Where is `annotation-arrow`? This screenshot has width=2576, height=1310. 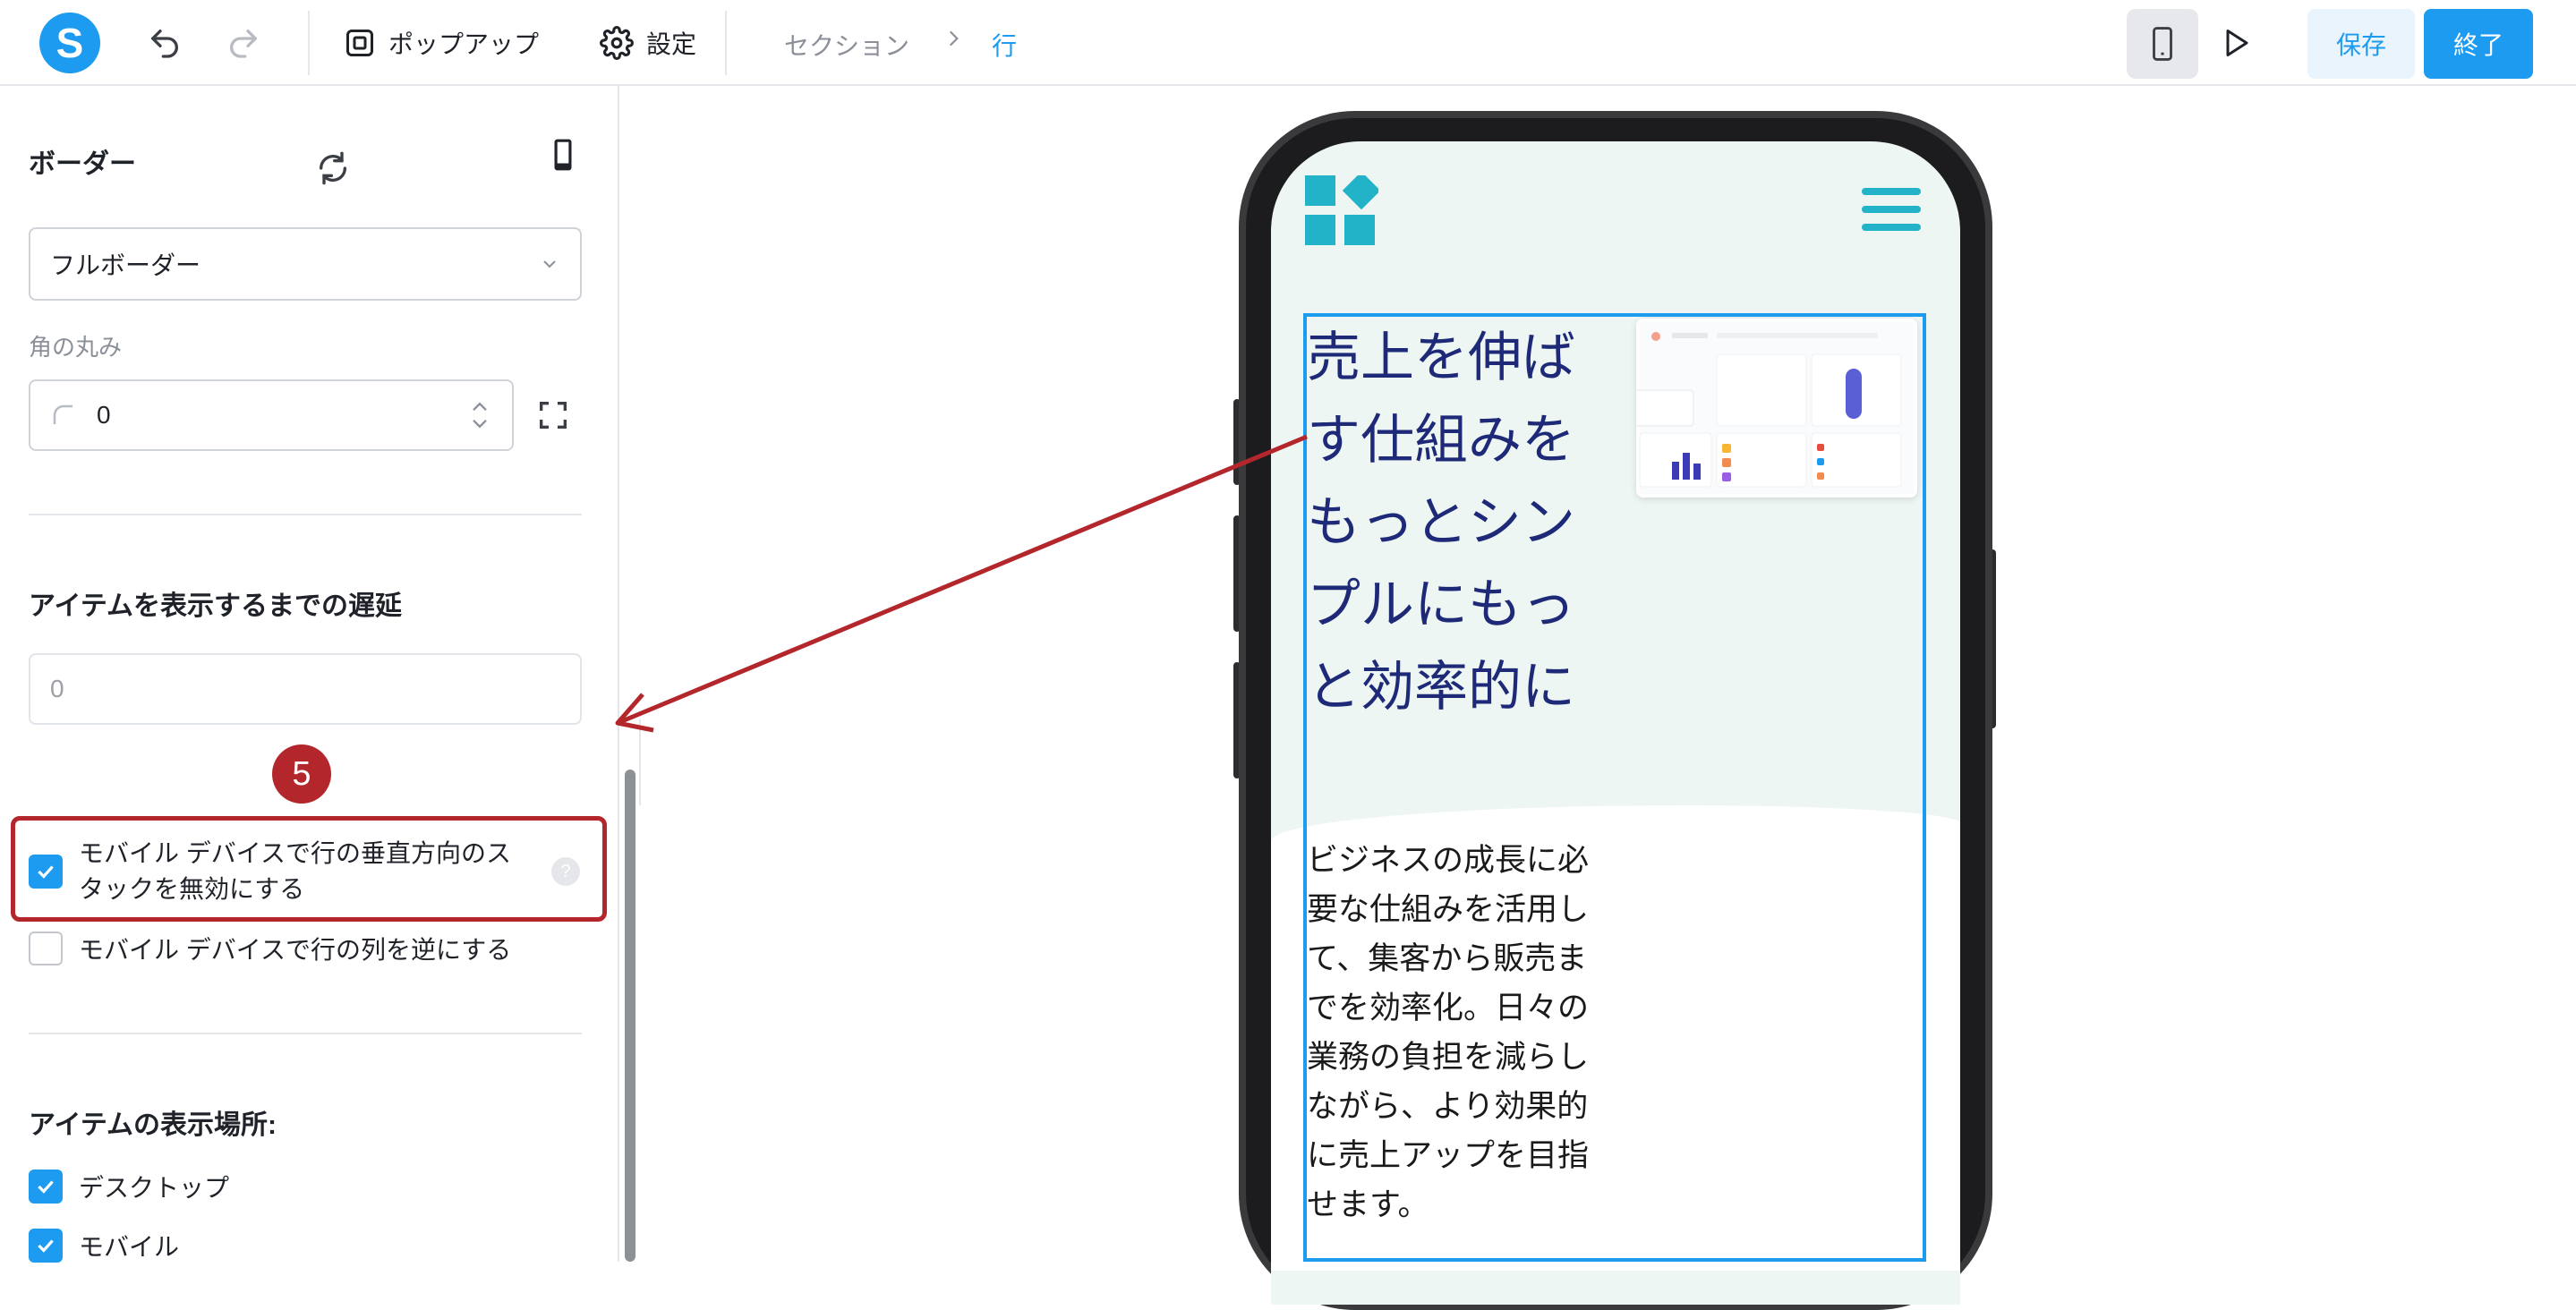
annotation-arrow is located at coordinates (961, 583).